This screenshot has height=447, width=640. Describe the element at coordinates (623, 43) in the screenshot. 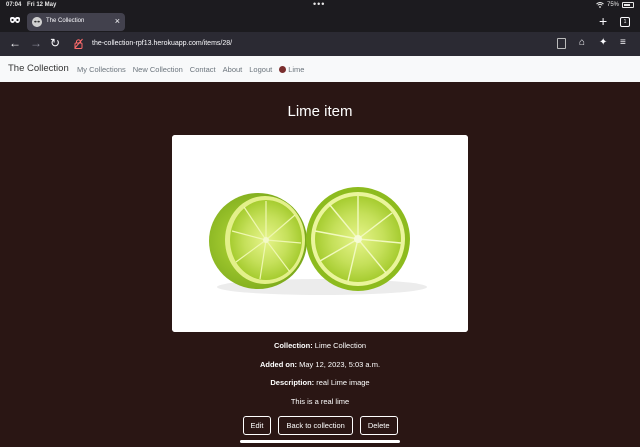

I see `menu-icon: ≡` at that location.